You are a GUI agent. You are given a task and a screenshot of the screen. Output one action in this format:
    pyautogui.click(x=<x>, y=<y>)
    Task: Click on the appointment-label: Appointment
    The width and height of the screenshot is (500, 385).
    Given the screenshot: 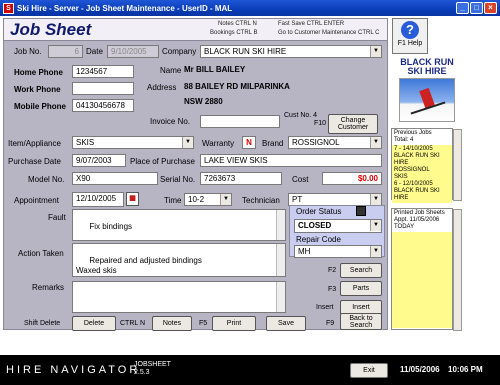 What is the action you would take?
    pyautogui.click(x=36, y=200)
    